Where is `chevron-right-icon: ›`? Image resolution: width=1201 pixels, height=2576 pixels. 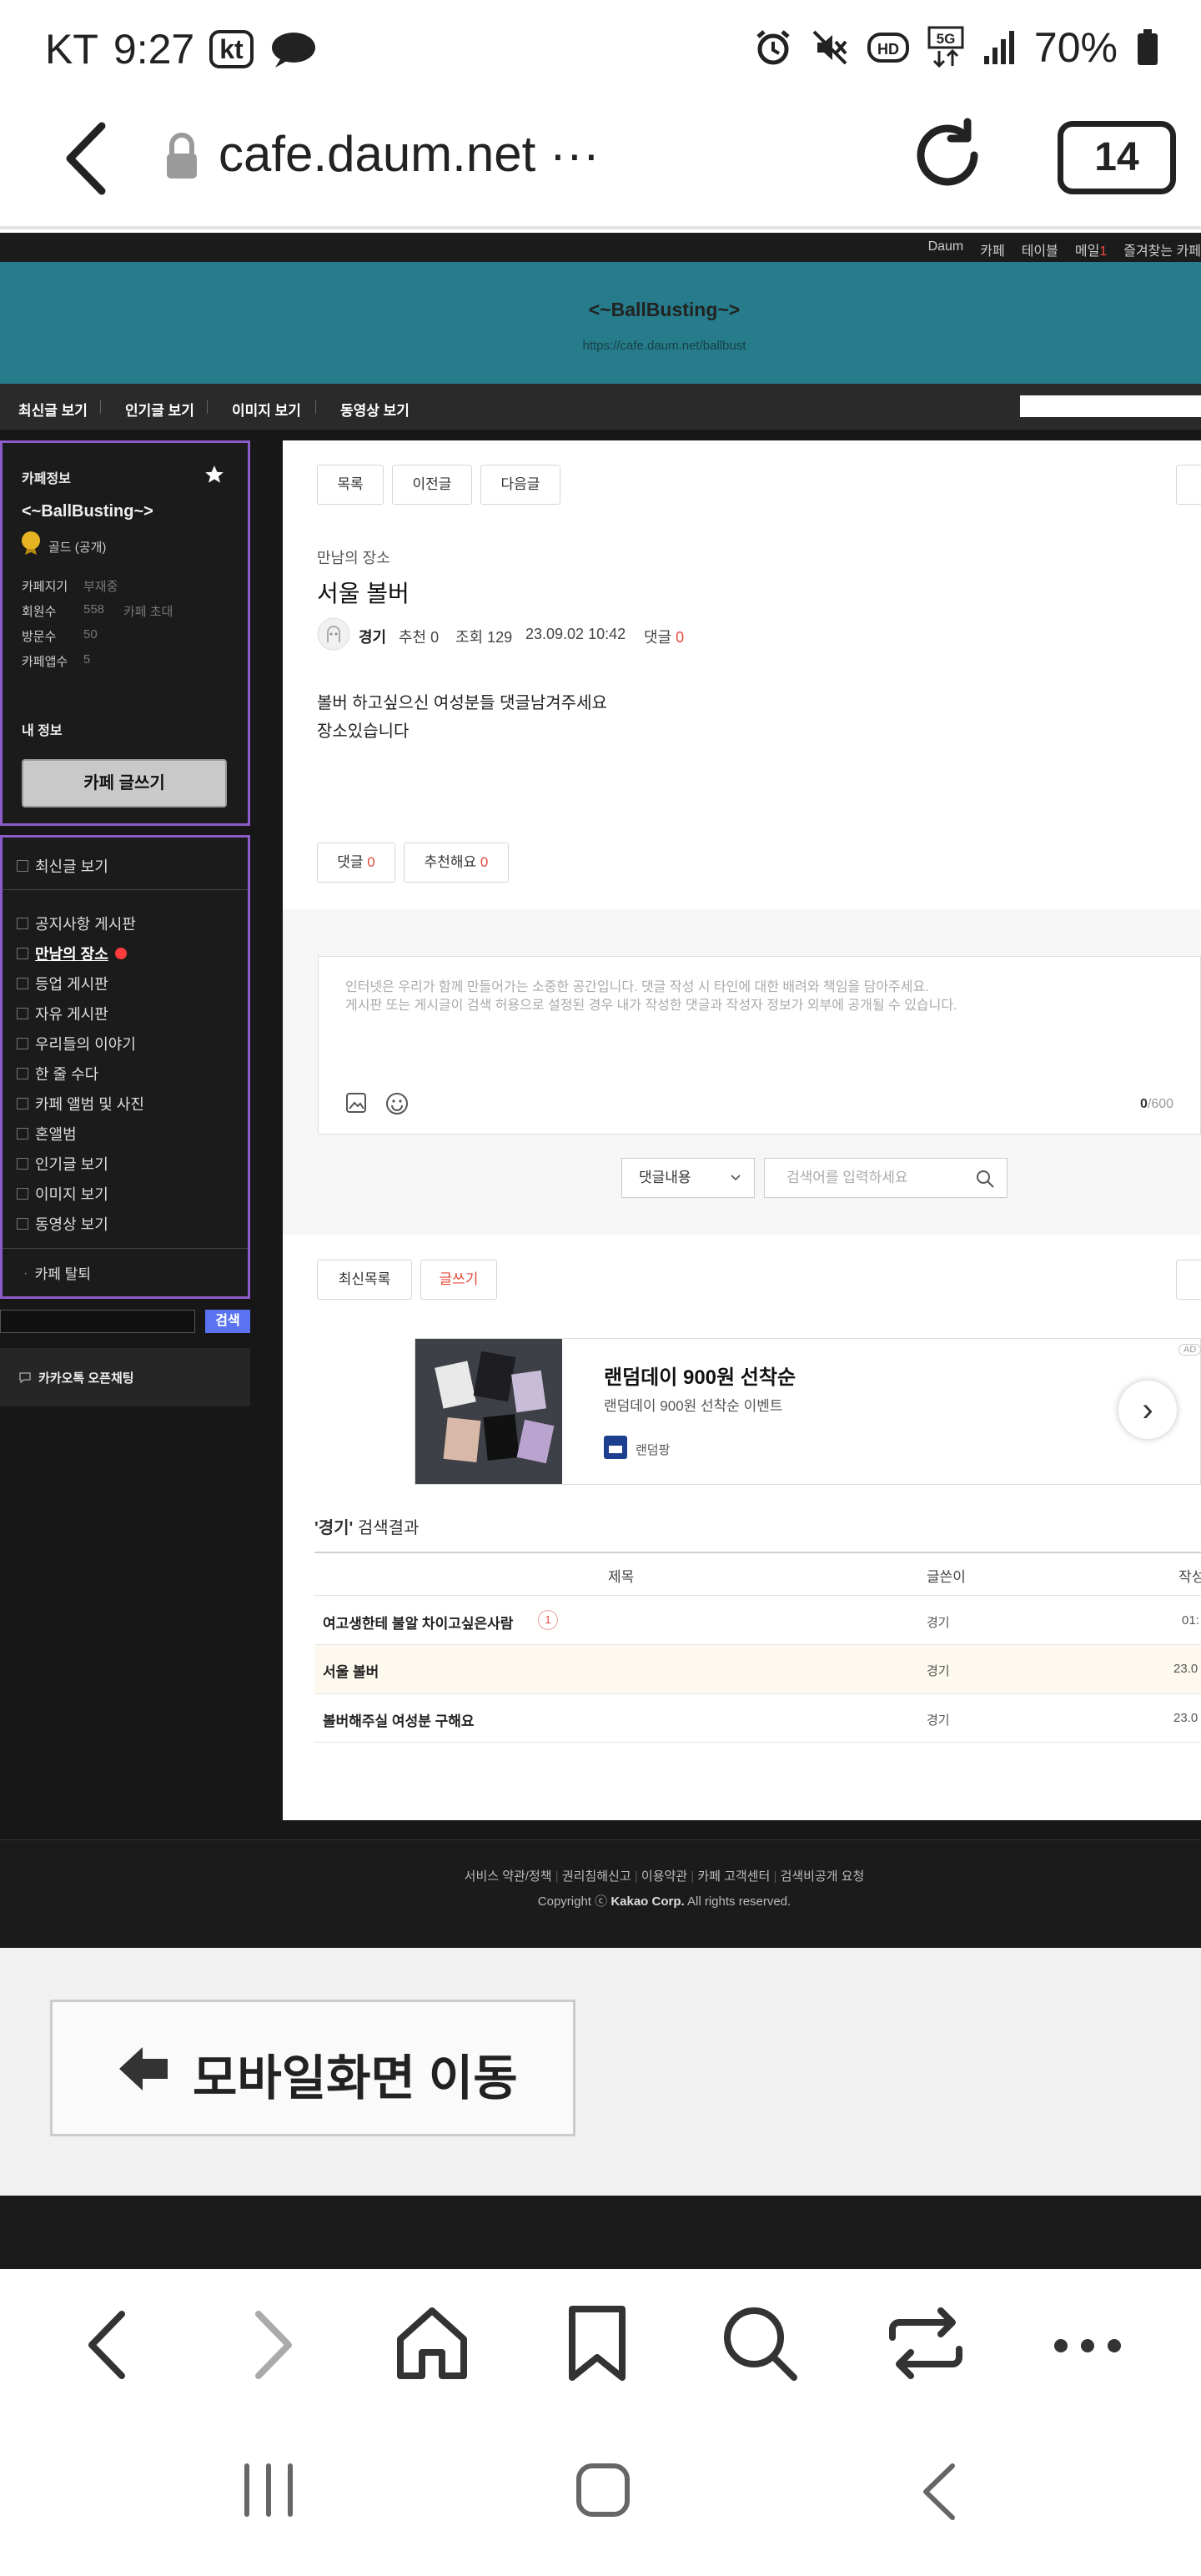
chevron-right-icon: › is located at coordinates (1148, 1410).